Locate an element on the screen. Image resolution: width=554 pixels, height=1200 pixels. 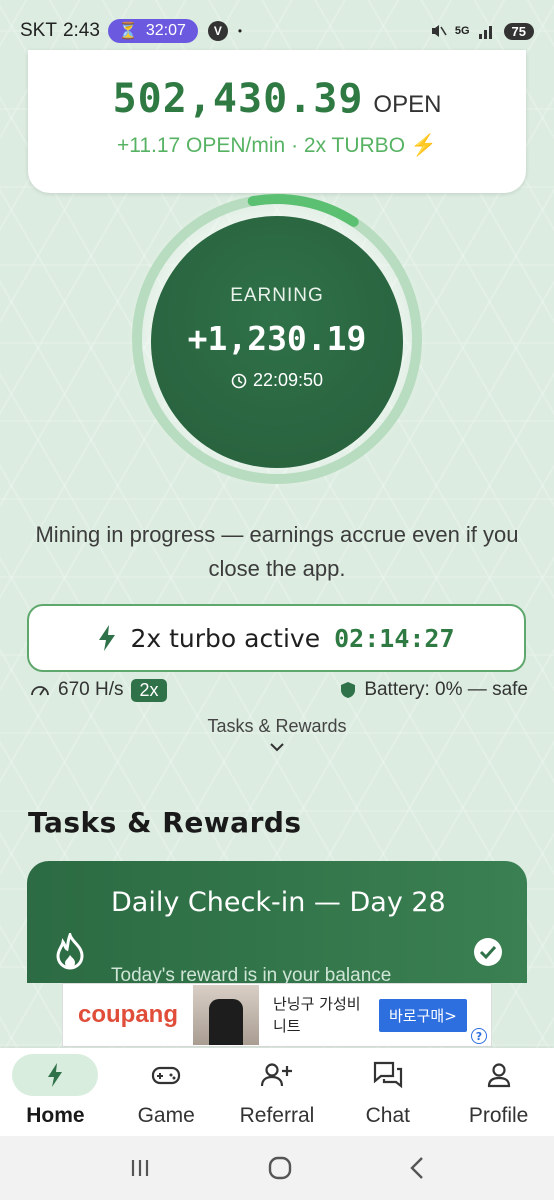
ad-info-icon: ? is located at coordinates (479, 1036).